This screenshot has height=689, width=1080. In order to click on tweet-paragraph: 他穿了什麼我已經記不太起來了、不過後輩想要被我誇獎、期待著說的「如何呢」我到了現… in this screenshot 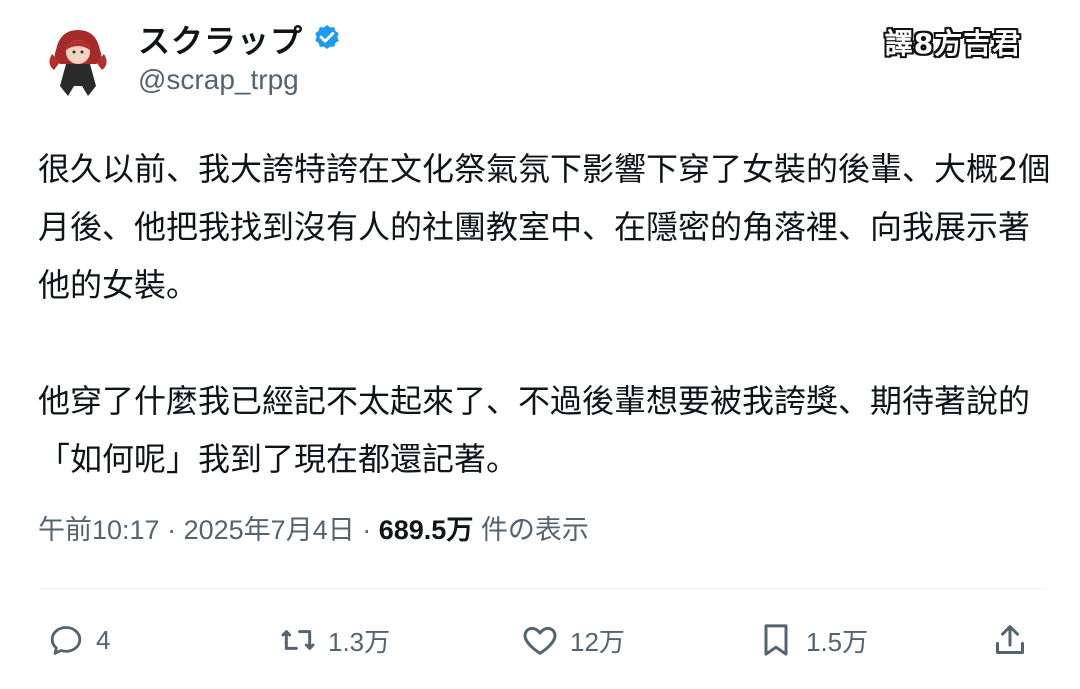, I will do `click(534, 430)`.